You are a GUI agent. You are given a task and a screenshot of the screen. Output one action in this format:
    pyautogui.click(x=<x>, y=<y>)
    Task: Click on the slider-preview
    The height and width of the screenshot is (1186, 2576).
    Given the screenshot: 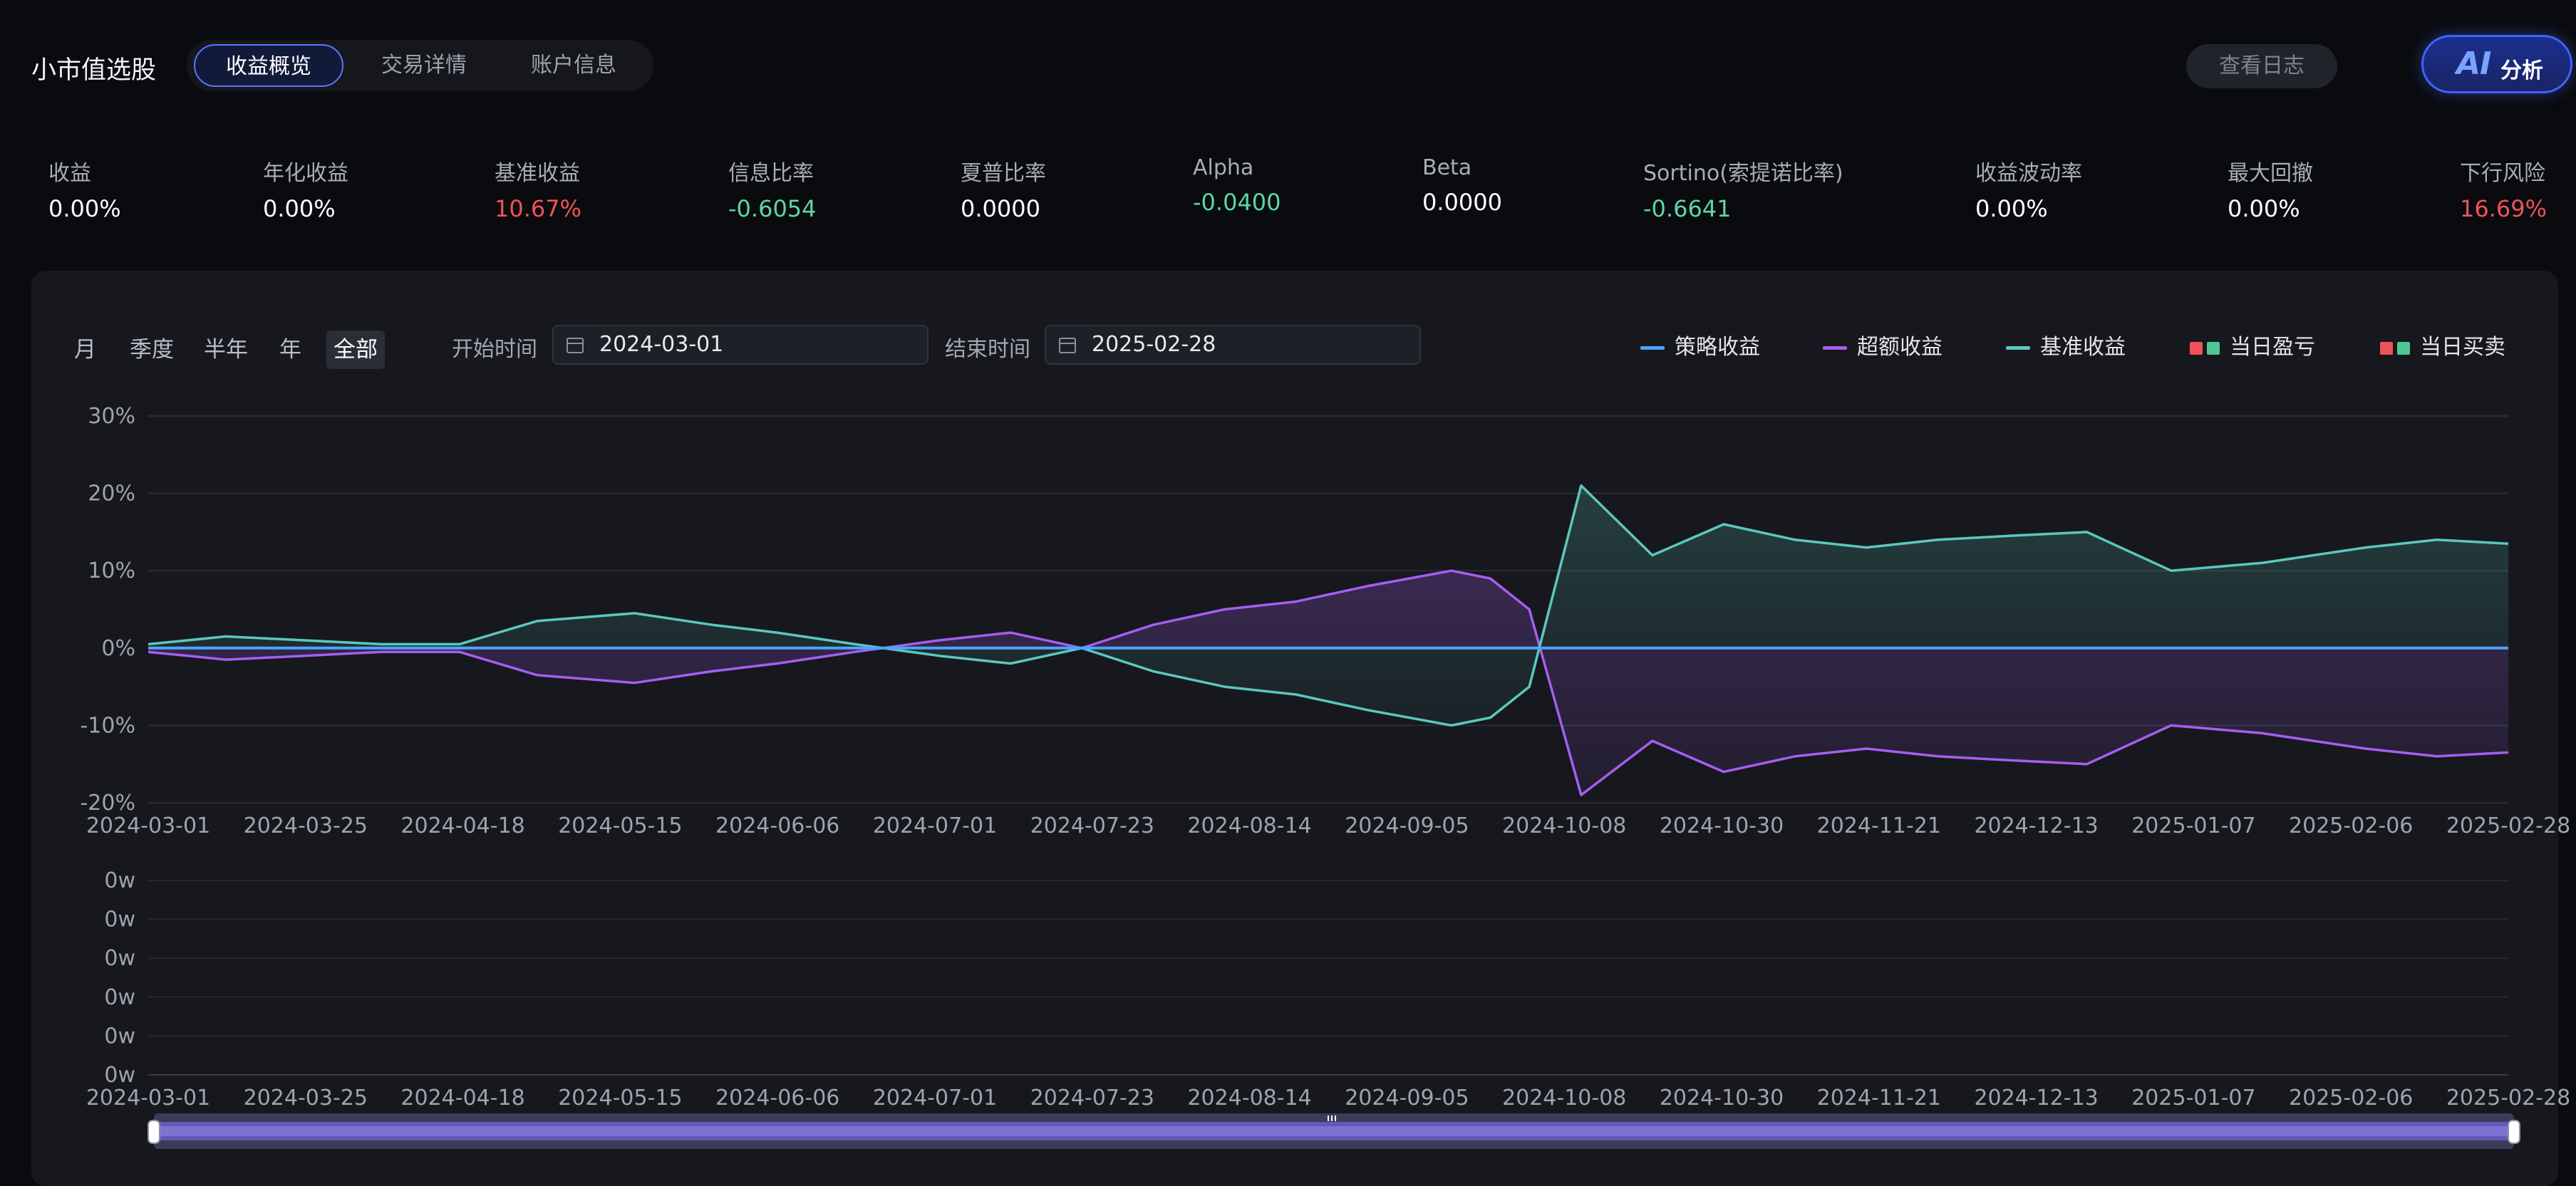 What is the action you would take?
    pyautogui.click(x=1334, y=1131)
    